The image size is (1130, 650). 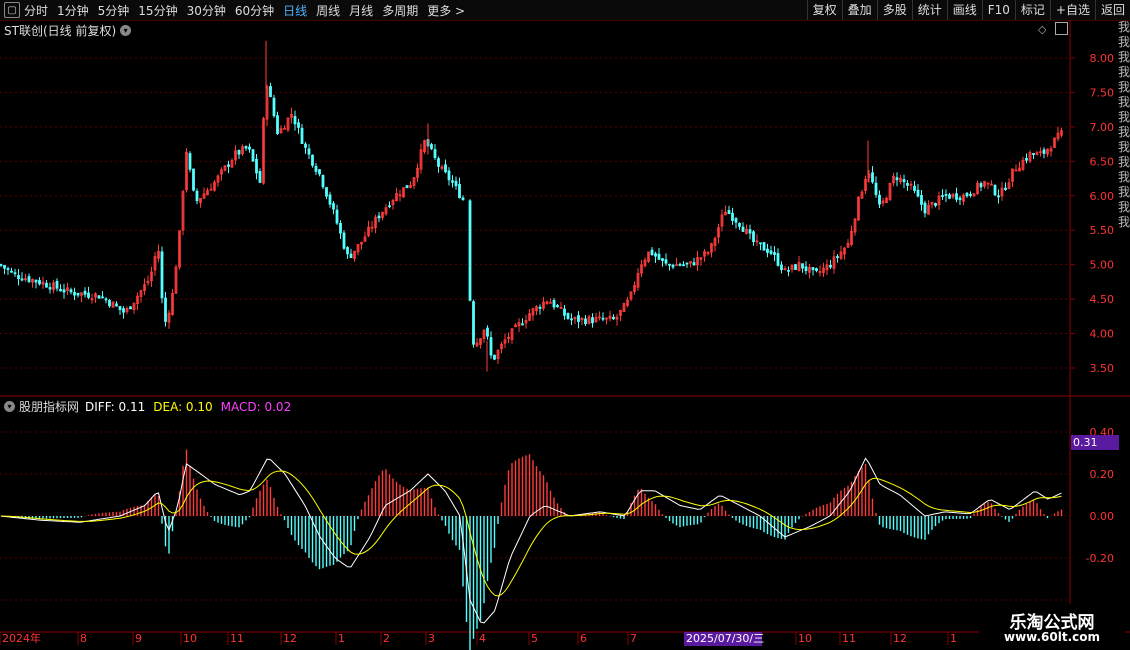 I want to click on price-tick-label: 7.50, so click(x=1102, y=92).